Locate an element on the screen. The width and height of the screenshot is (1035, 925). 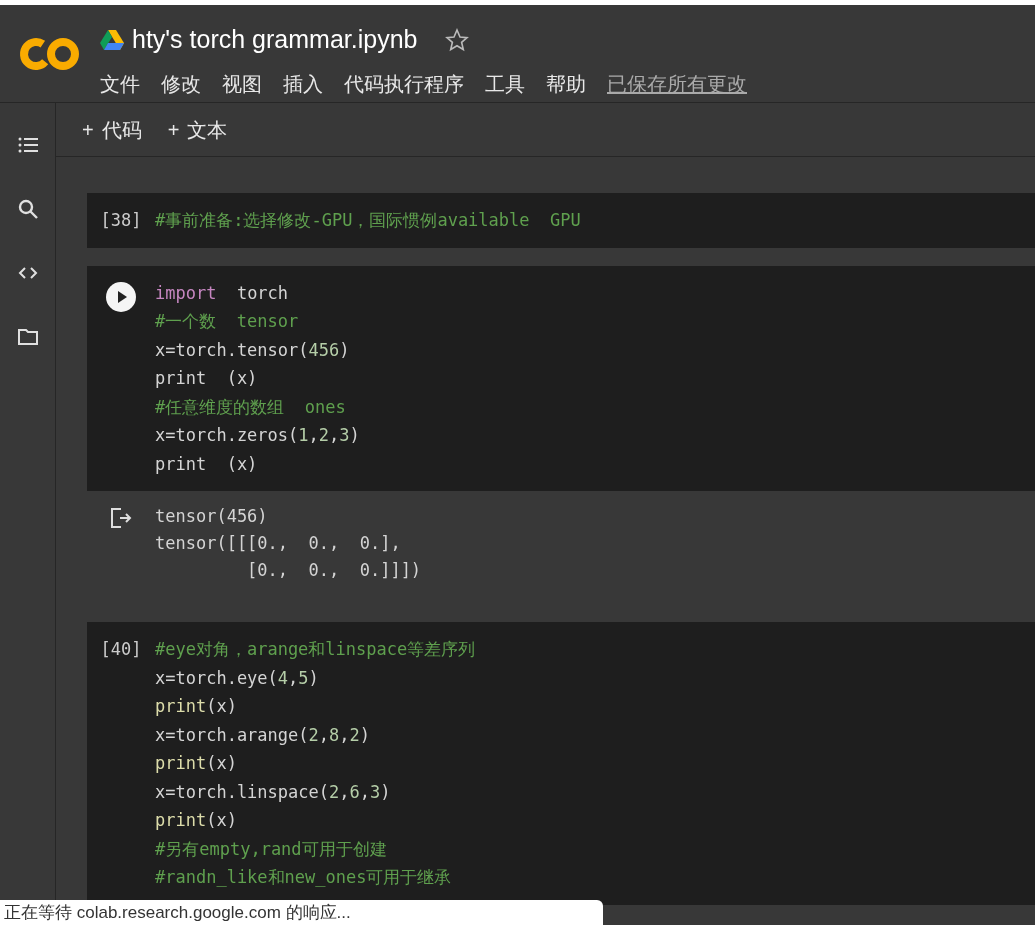
code-line: x=torch.zeros(1,2,3) is located at coordinates (257, 435).